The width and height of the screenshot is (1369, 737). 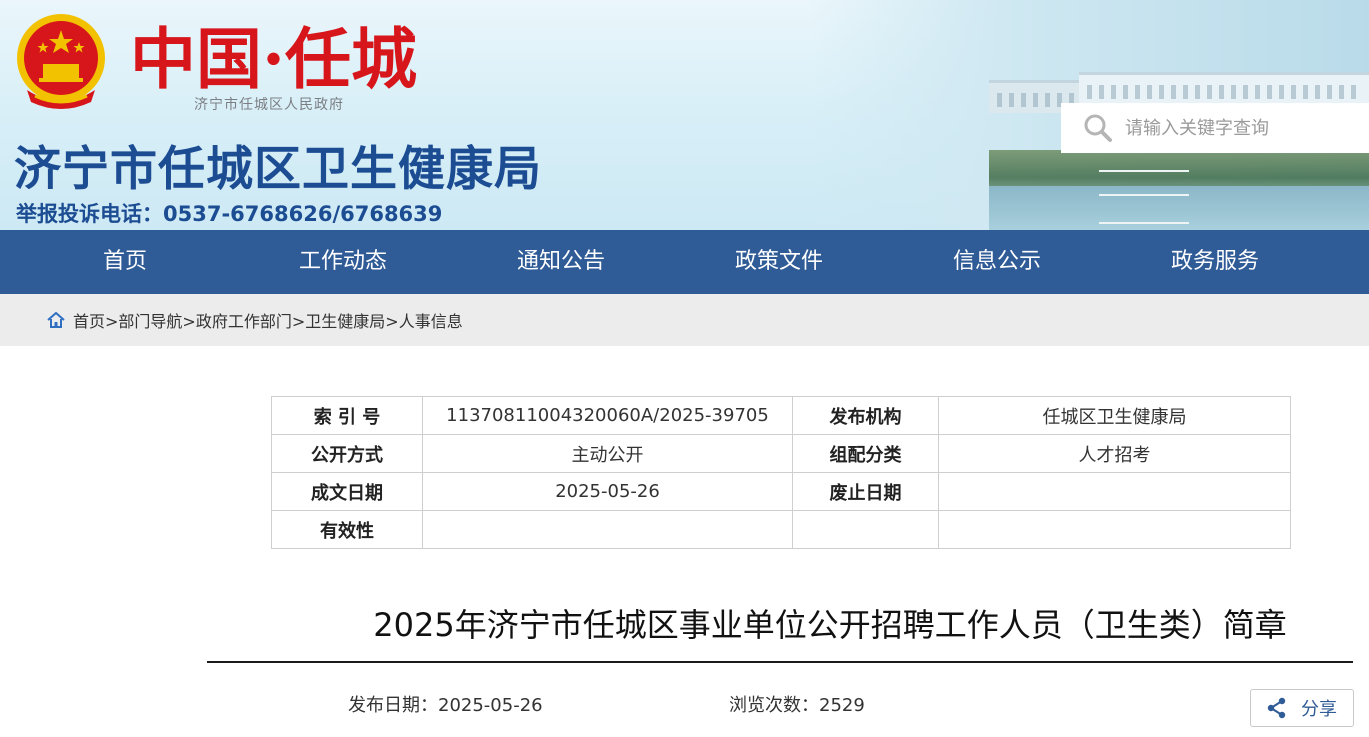 What do you see at coordinates (347, 491) in the screenshot?
I see `label-written-date: 成文日期` at bounding box center [347, 491].